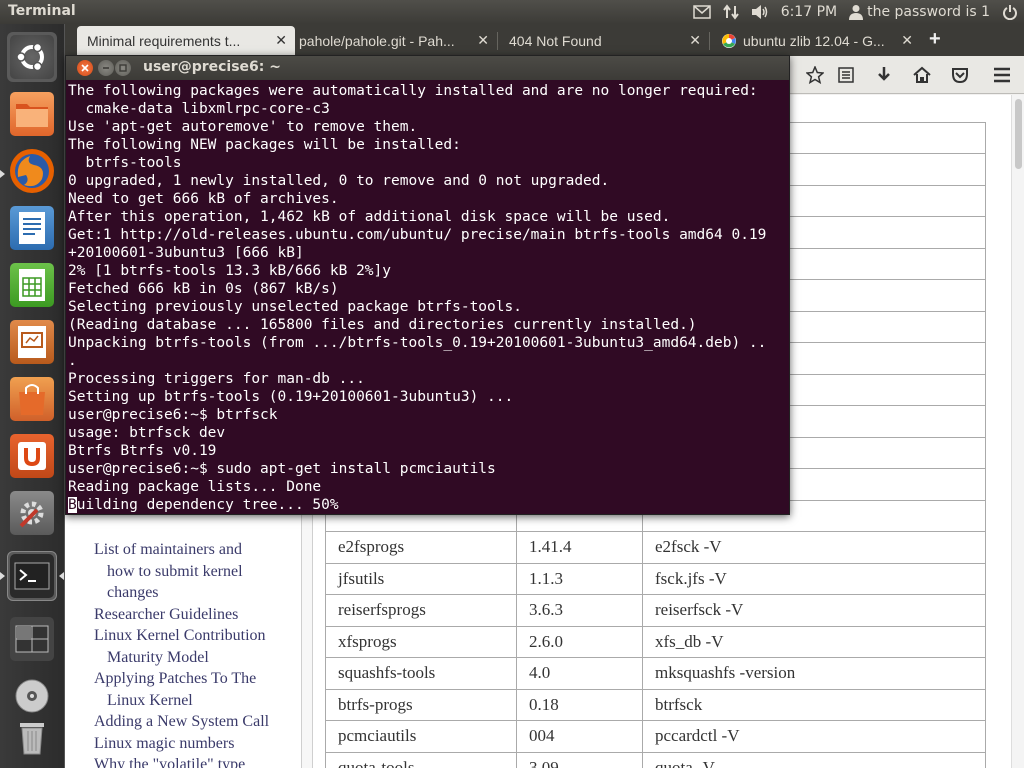  I want to click on workspace-switcher-button, so click(32, 639).